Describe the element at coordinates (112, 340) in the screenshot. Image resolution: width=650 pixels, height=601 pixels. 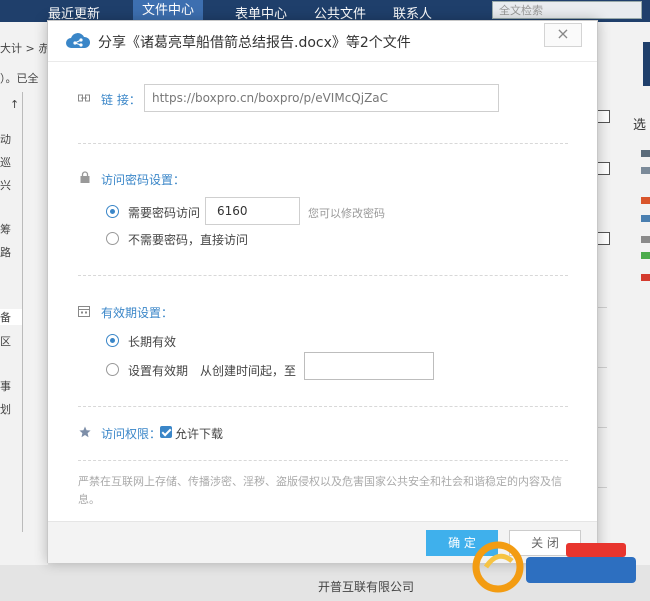
I see `long-term-radio` at that location.